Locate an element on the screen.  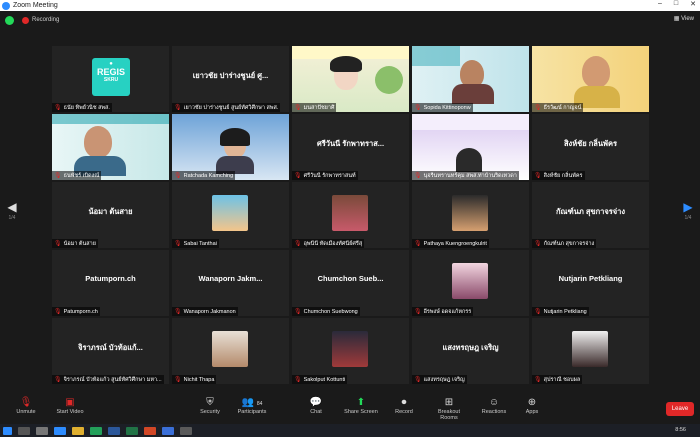
participant-name: มนสาปัชยาศิ is located at coordinates (319, 107).